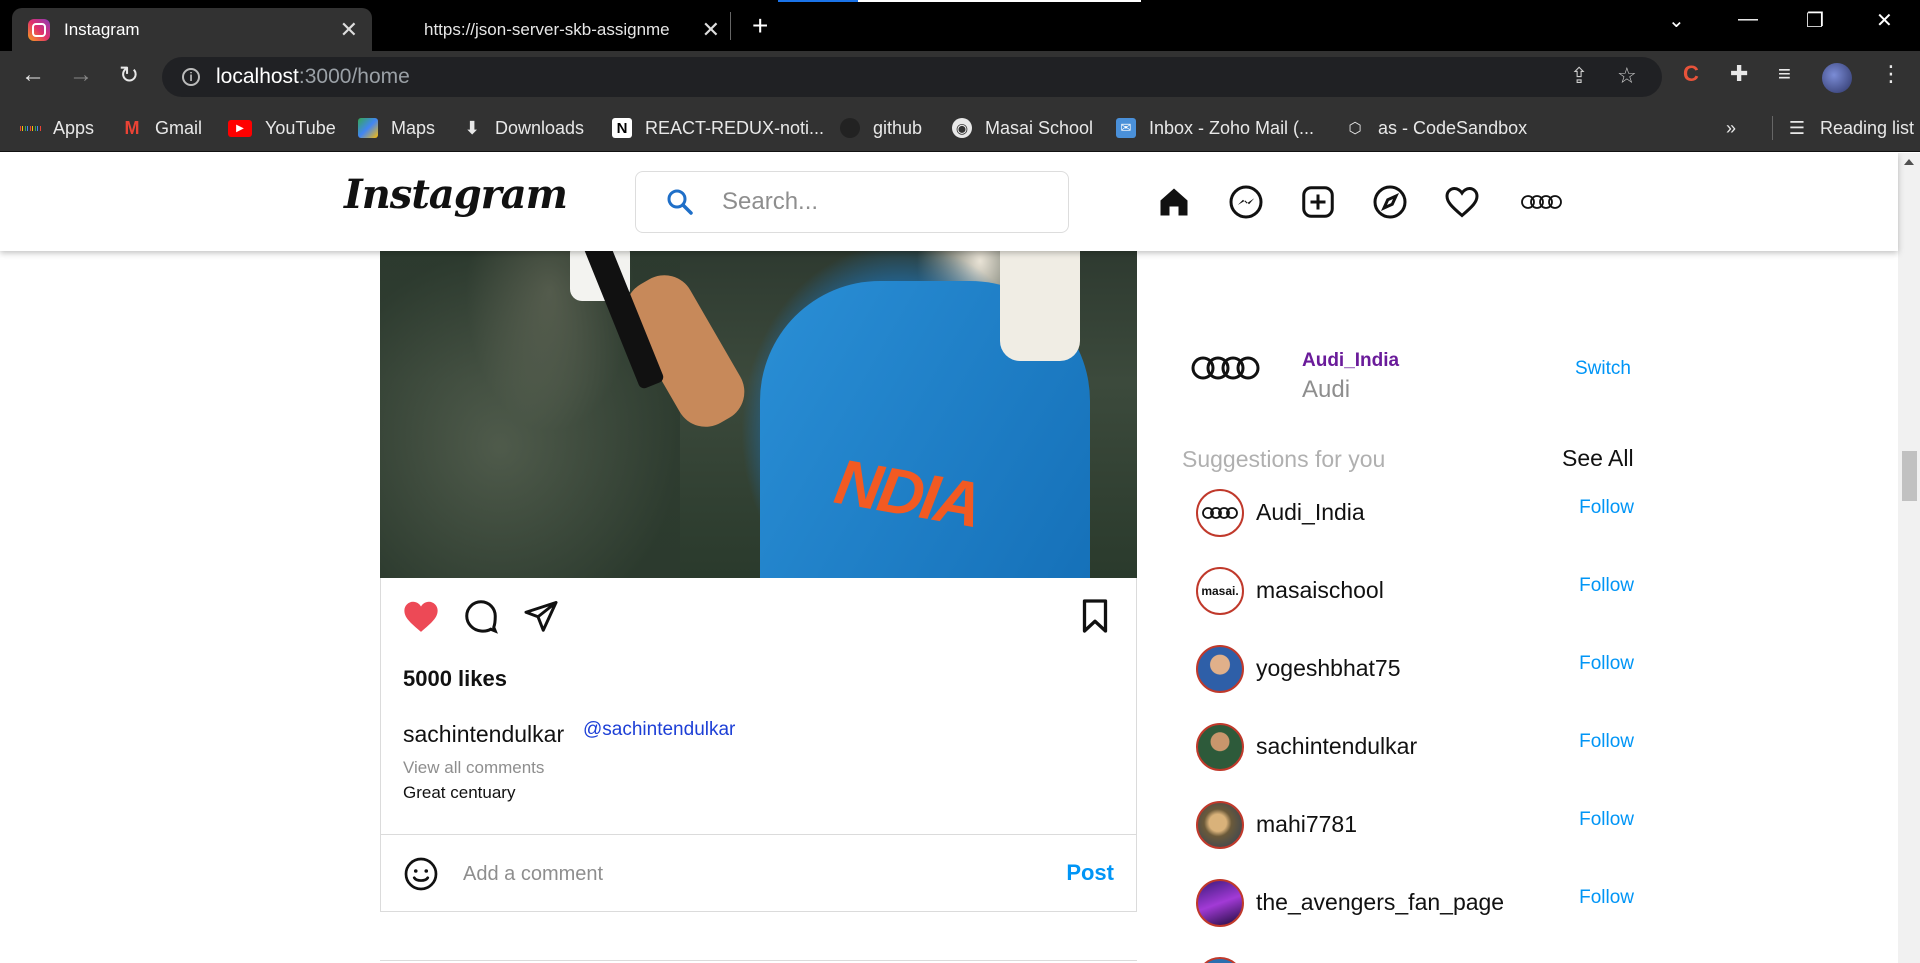  Describe the element at coordinates (1246, 202) in the screenshot. I see `messenger-icon` at that location.